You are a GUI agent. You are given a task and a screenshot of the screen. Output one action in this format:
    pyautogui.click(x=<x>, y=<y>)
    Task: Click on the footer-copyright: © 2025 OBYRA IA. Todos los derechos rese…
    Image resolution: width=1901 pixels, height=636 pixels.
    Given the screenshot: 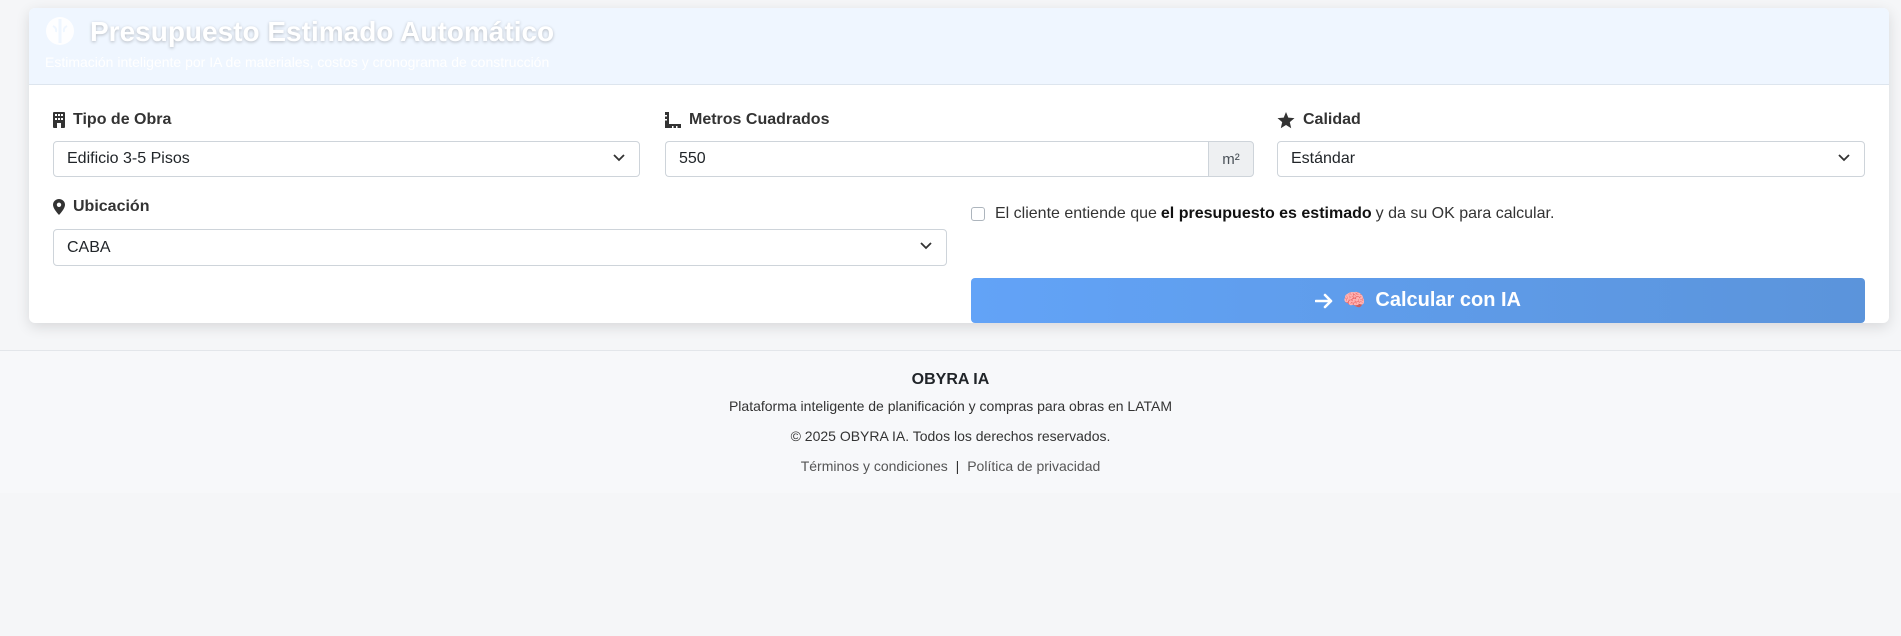 What is the action you would take?
    pyautogui.click(x=950, y=436)
    